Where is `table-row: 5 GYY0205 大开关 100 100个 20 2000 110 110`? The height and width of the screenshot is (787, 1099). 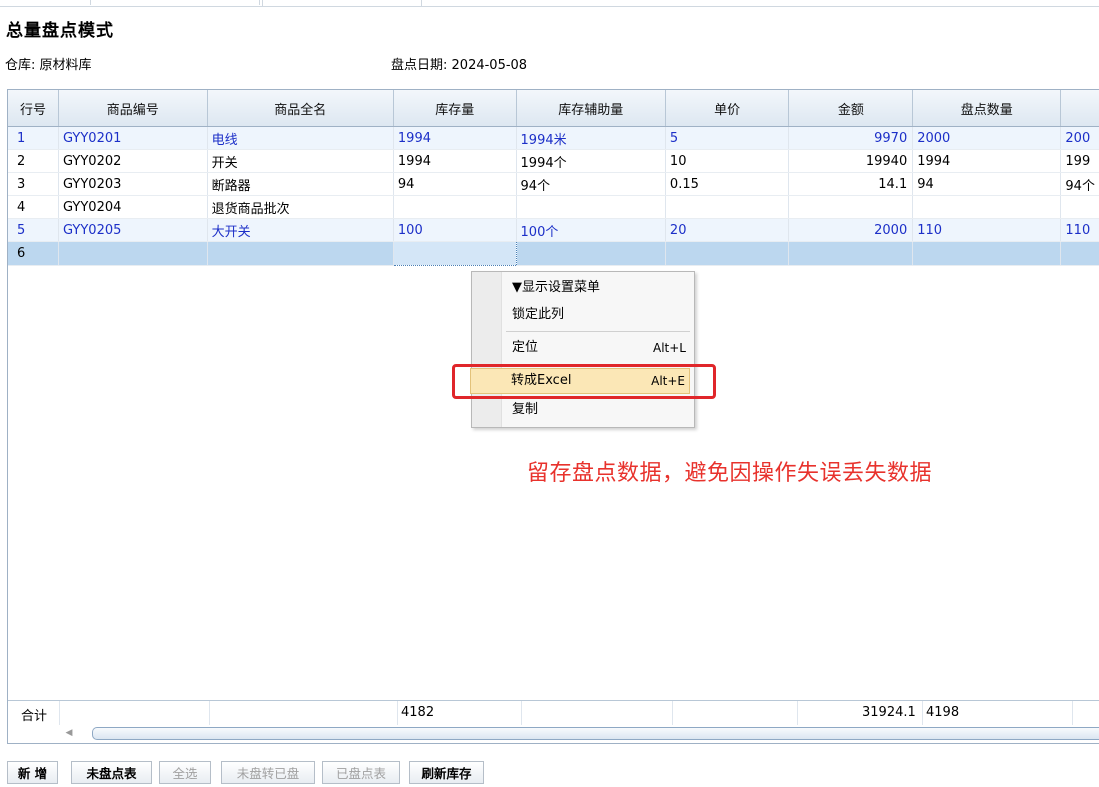 table-row: 5 GYY0205 大开关 100 100个 20 2000 110 110 is located at coordinates (553, 230).